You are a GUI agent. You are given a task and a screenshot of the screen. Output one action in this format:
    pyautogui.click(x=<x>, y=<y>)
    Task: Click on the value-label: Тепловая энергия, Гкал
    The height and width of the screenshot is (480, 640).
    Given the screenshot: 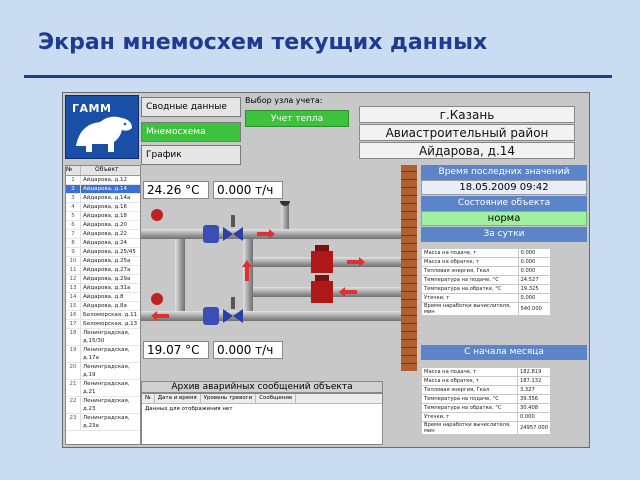 What is the action you would take?
    pyautogui.click(x=470, y=271)
    